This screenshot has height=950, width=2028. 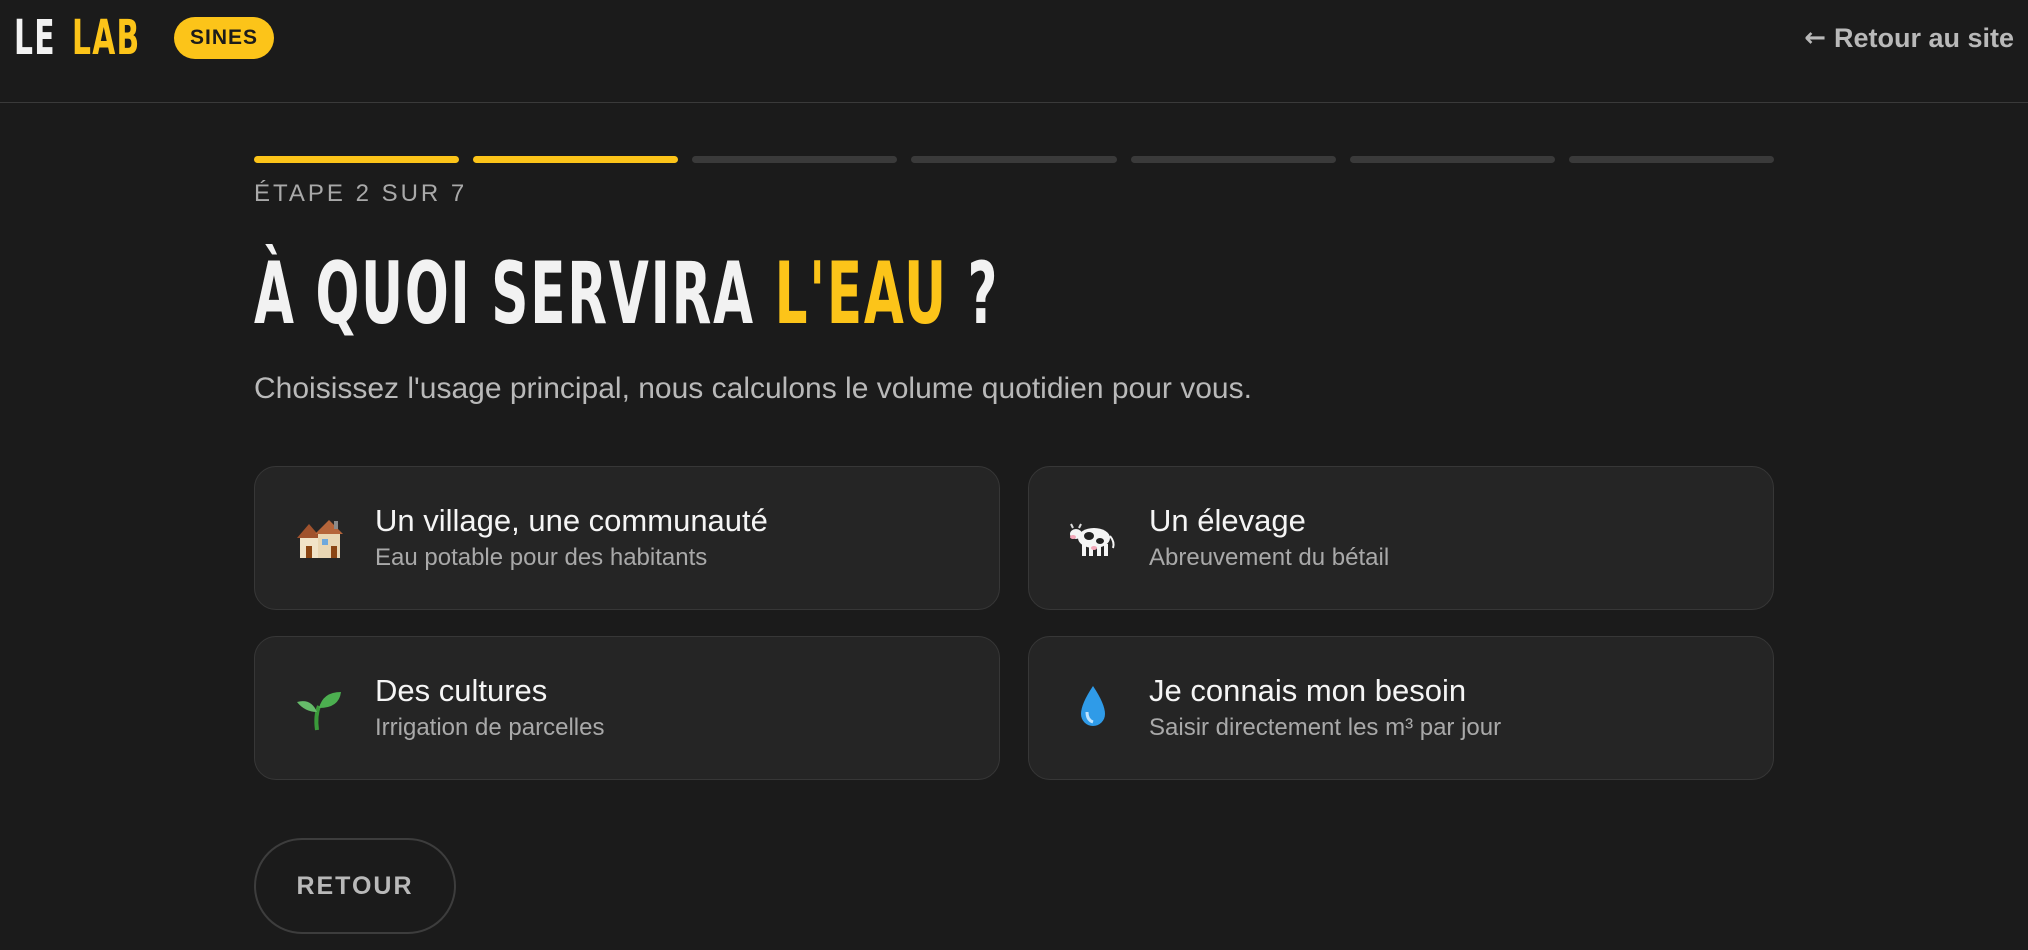 I want to click on title-part2: ?, so click(x=973, y=294).